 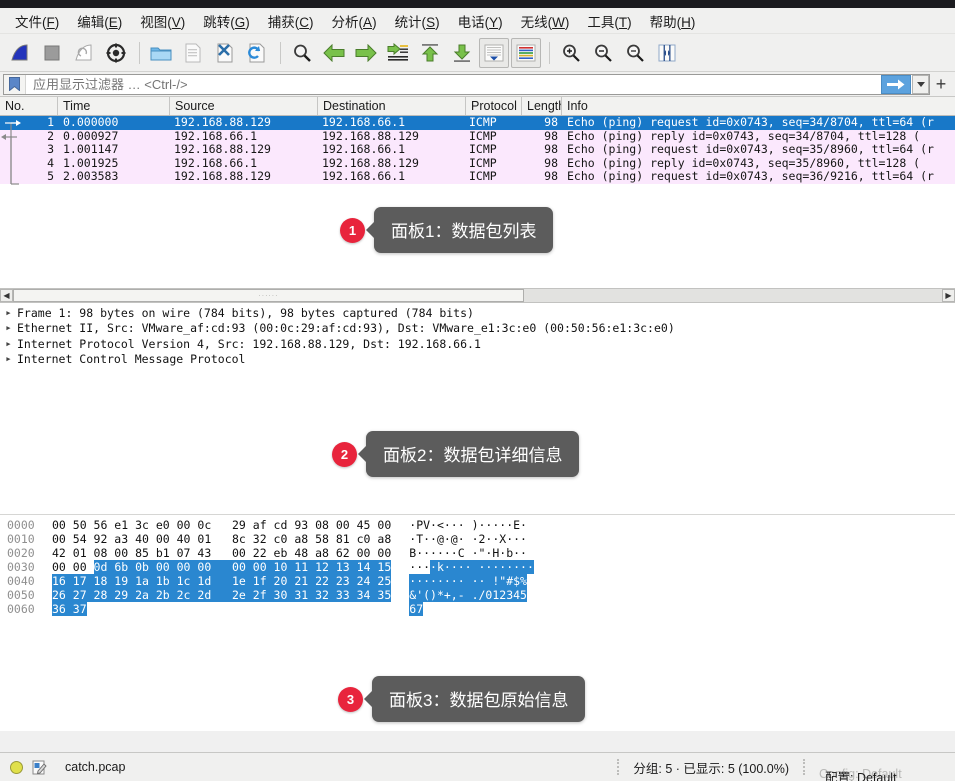 What do you see at coordinates (84, 53) in the screenshot?
I see `restart-capture-icon` at bounding box center [84, 53].